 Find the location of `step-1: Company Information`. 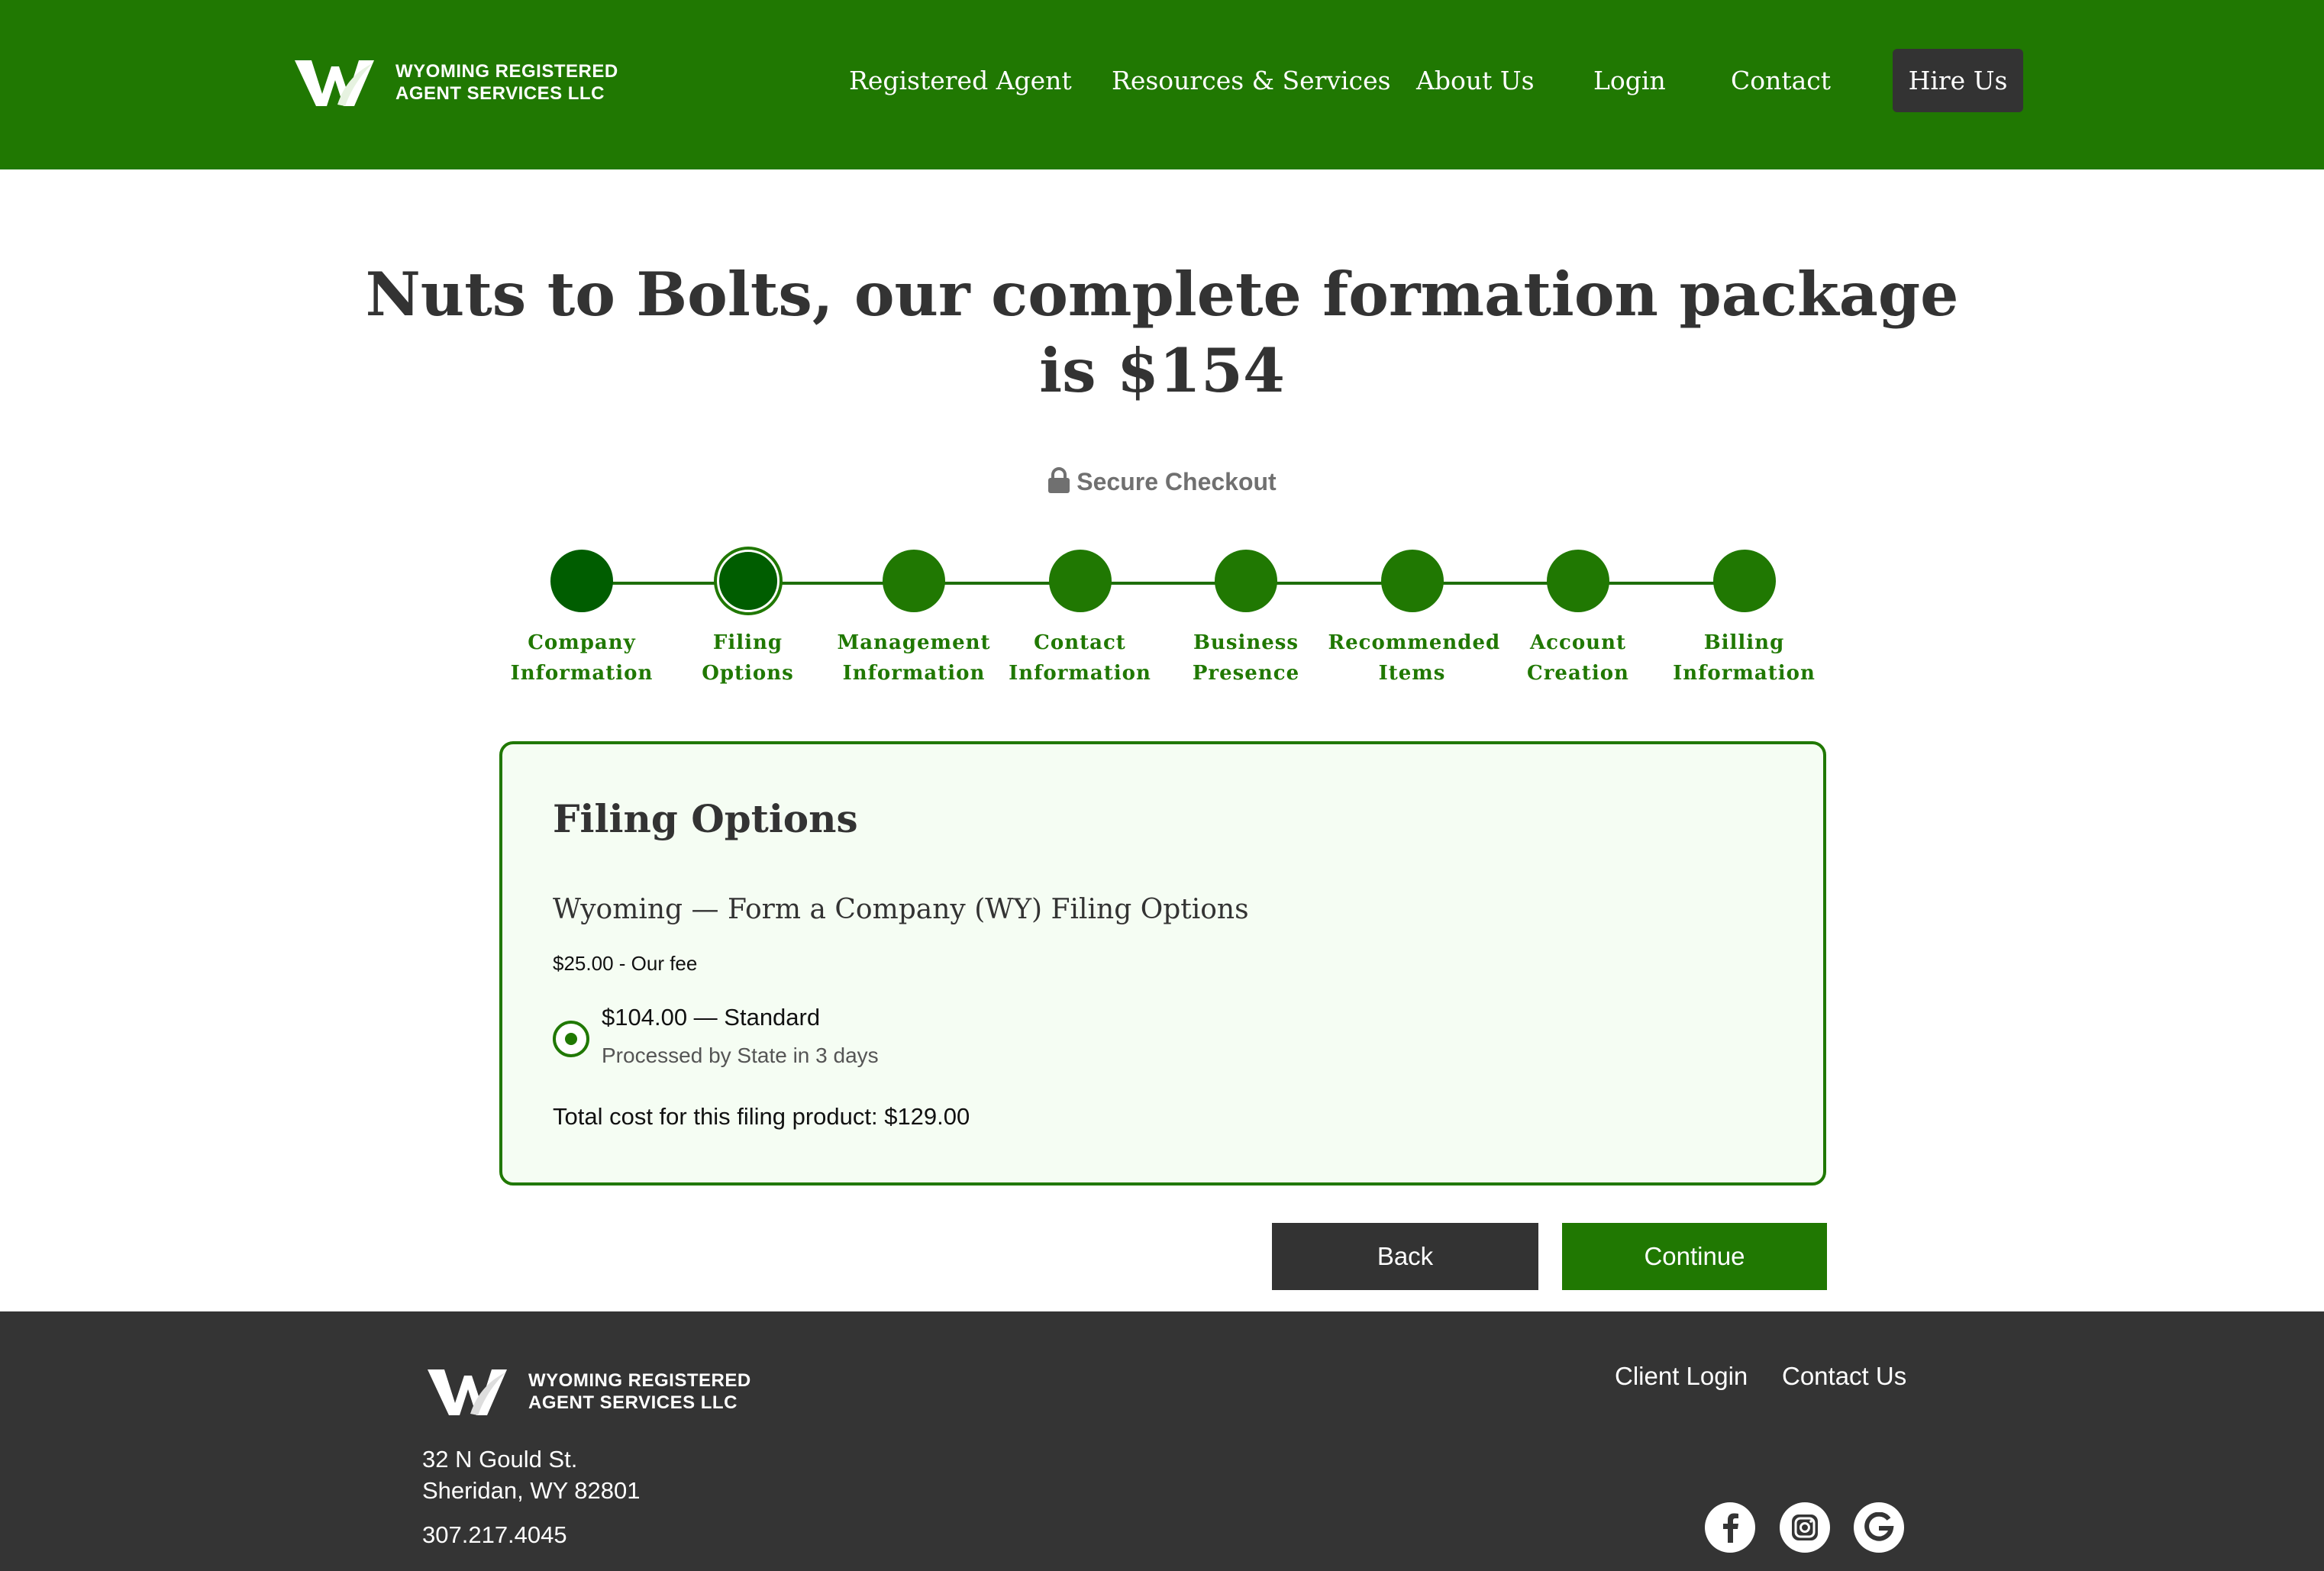

step-1: Company Information is located at coordinates (582, 619).